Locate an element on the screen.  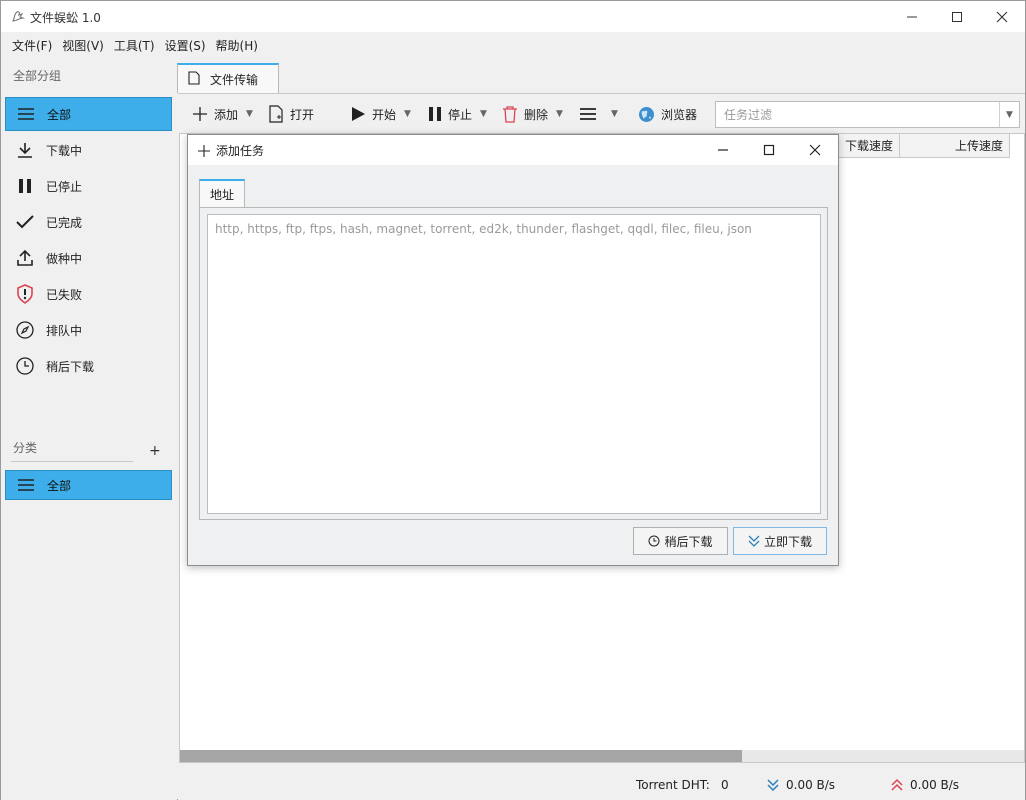
open-label: 打开 is located at coordinates (302, 114).